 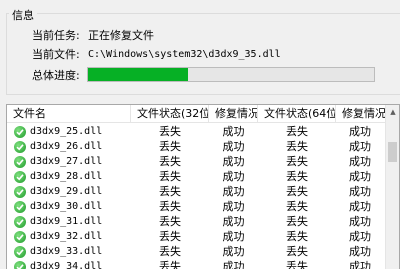 I want to click on table-row: d3dx9_34.dll 丢失 成功 丢失 成功, so click(x=197, y=264).